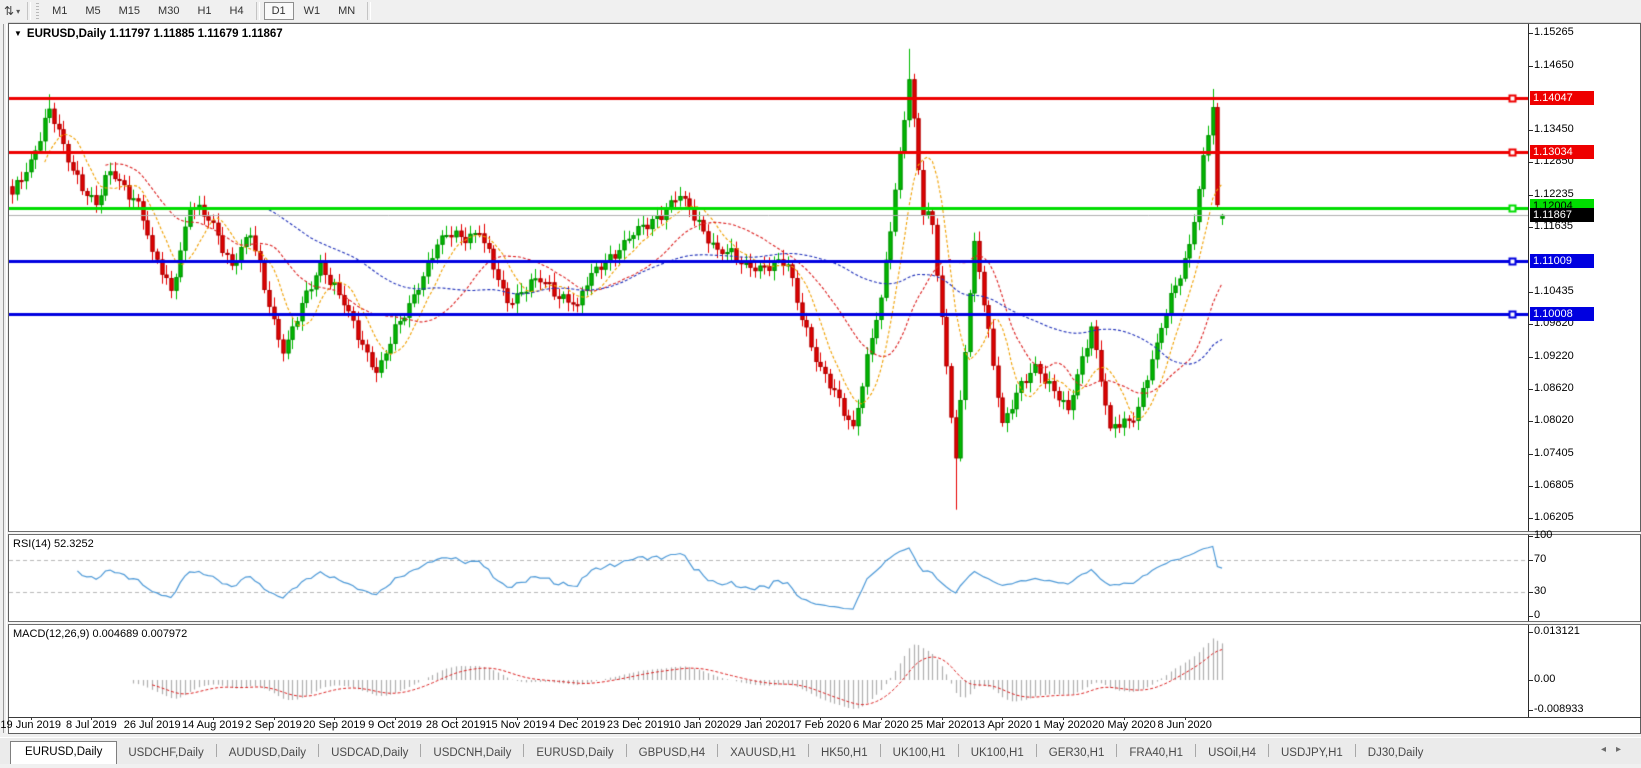  I want to click on timeframe-button-mn: MN, so click(346, 11).